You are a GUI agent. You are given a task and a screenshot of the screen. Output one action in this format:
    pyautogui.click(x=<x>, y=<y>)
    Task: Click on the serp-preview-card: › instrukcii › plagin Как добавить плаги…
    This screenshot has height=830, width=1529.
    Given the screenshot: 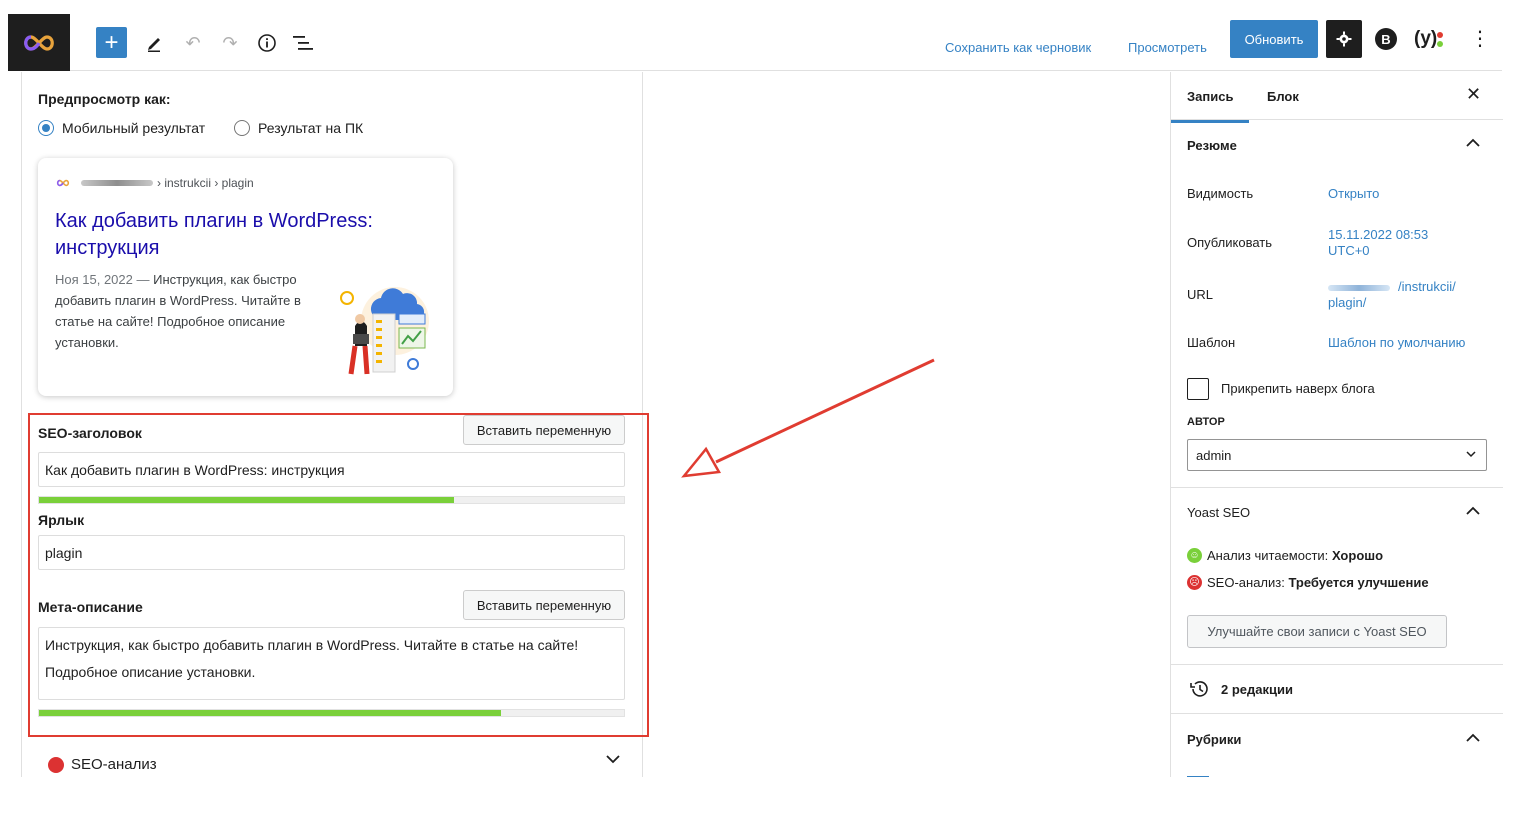 What is the action you would take?
    pyautogui.click(x=245, y=277)
    